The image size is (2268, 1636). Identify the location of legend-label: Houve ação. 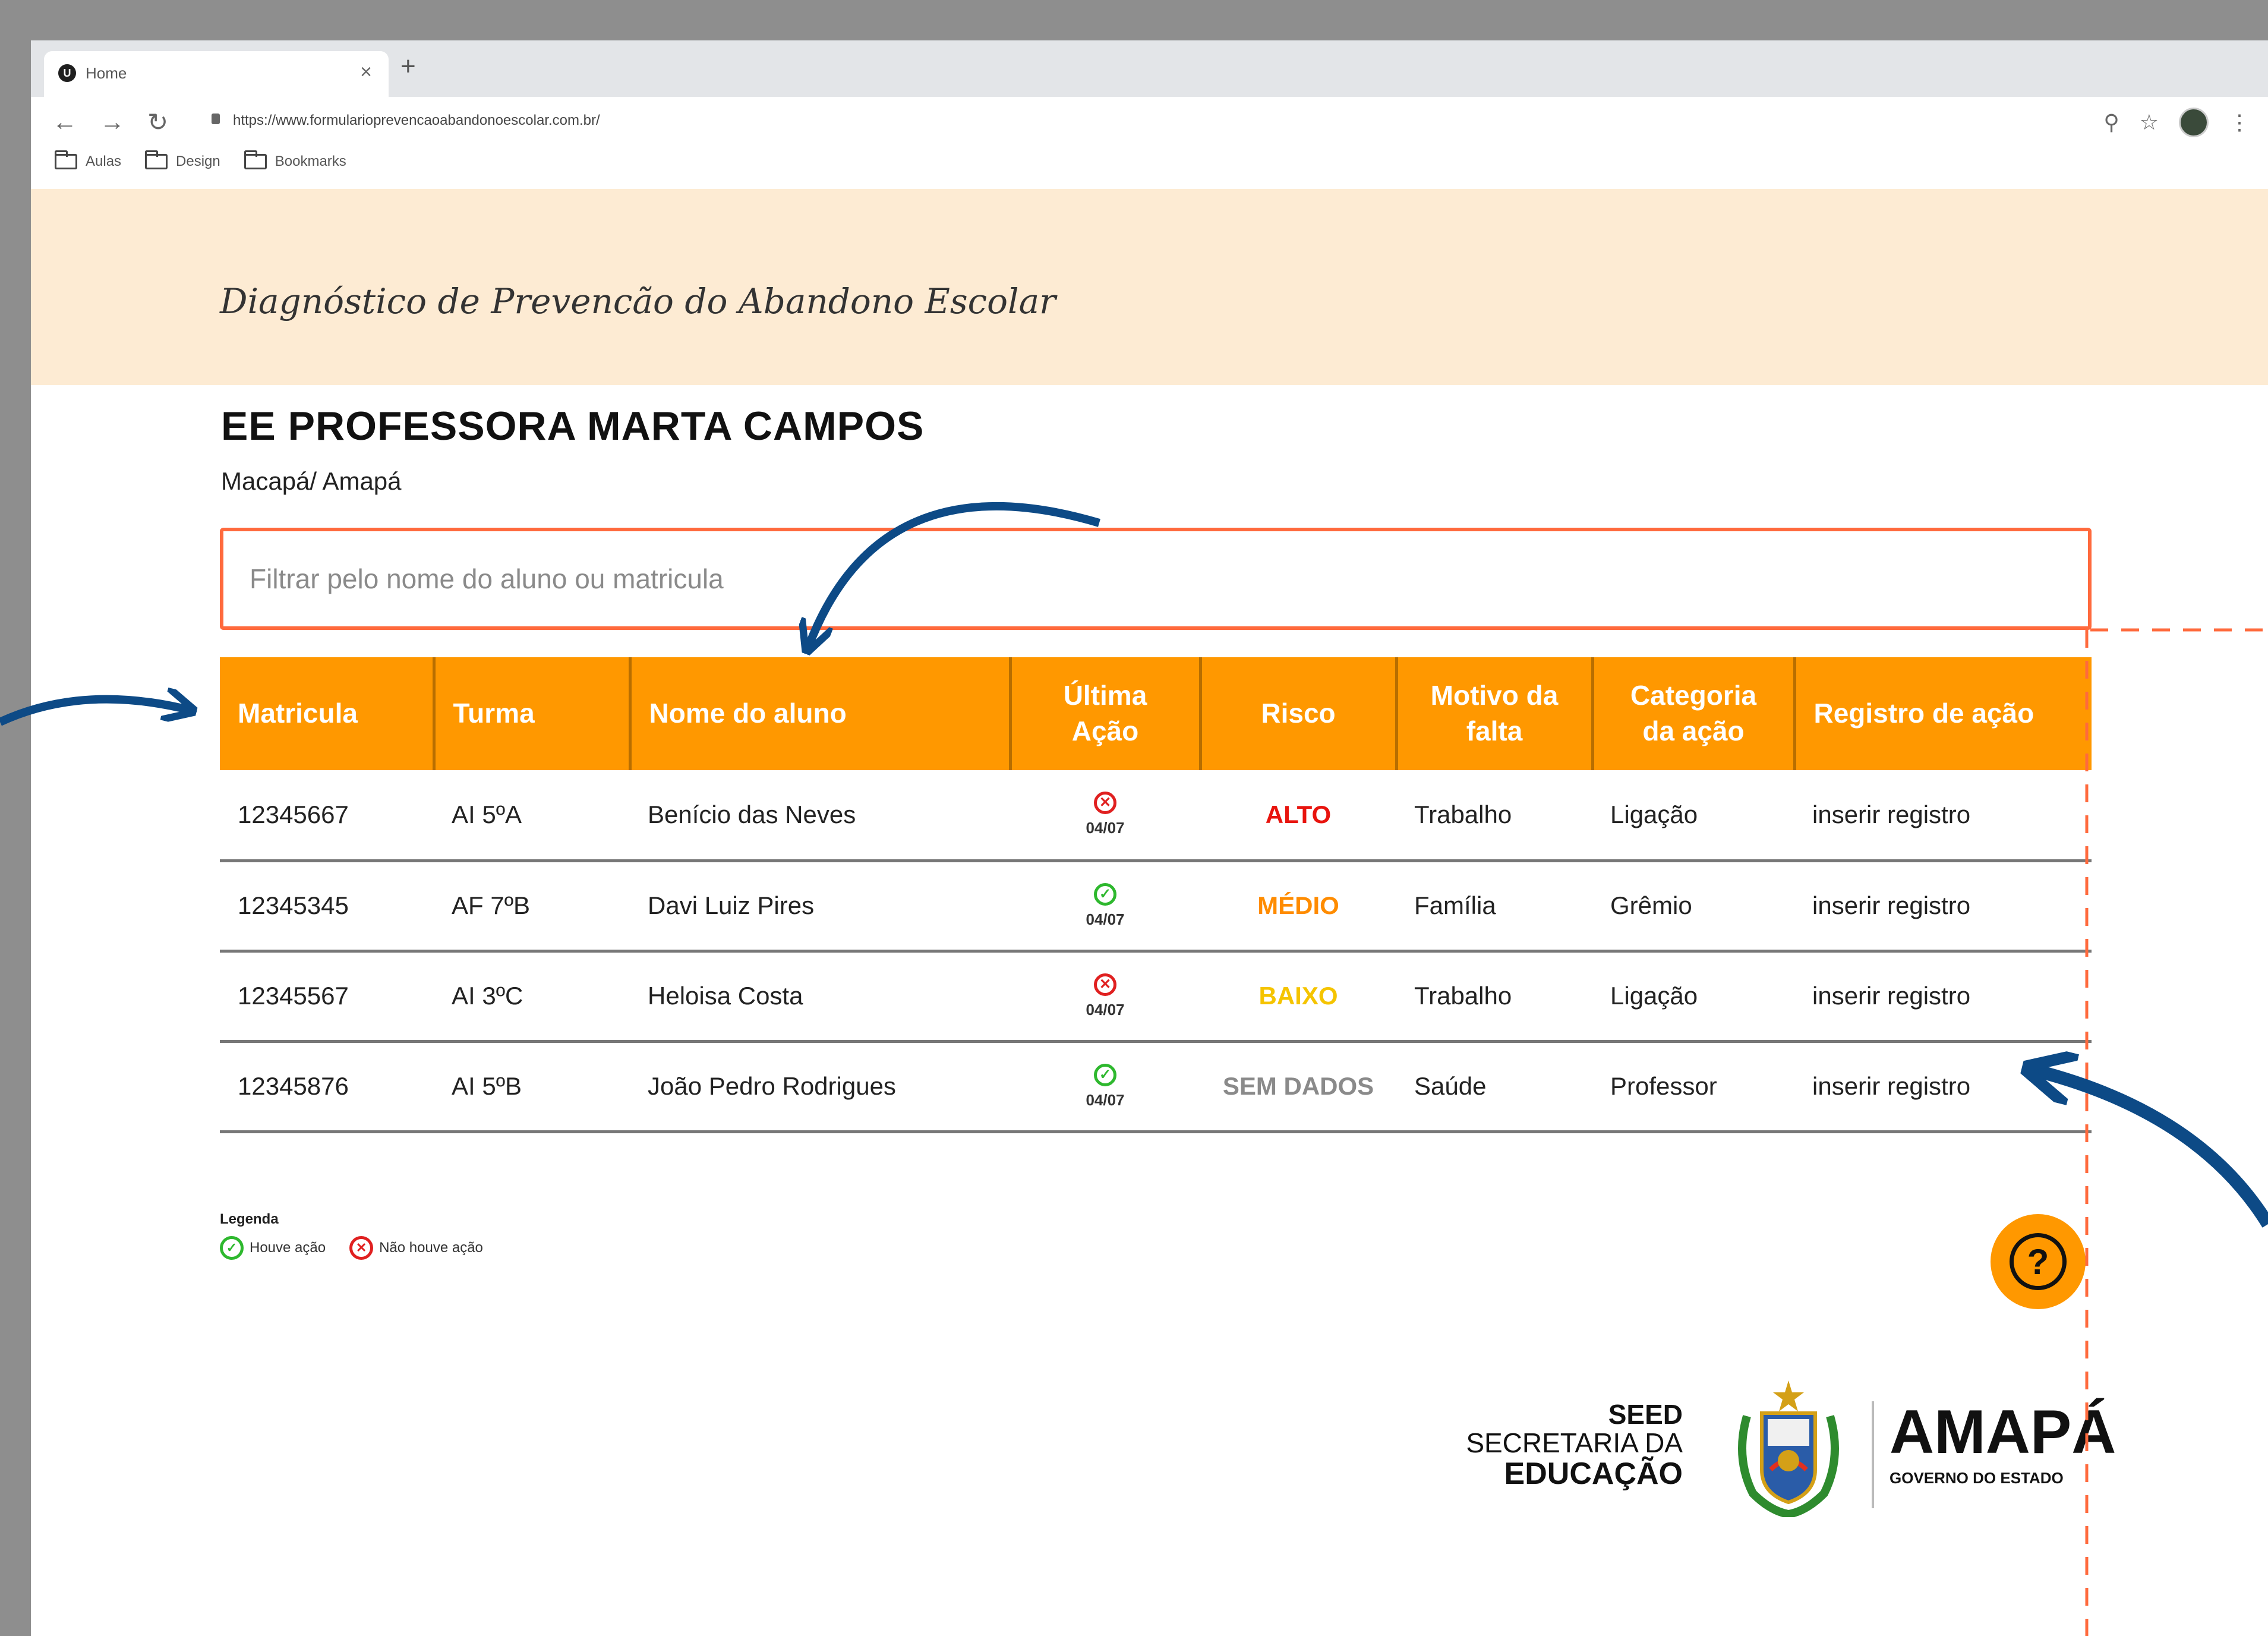
(288, 1248).